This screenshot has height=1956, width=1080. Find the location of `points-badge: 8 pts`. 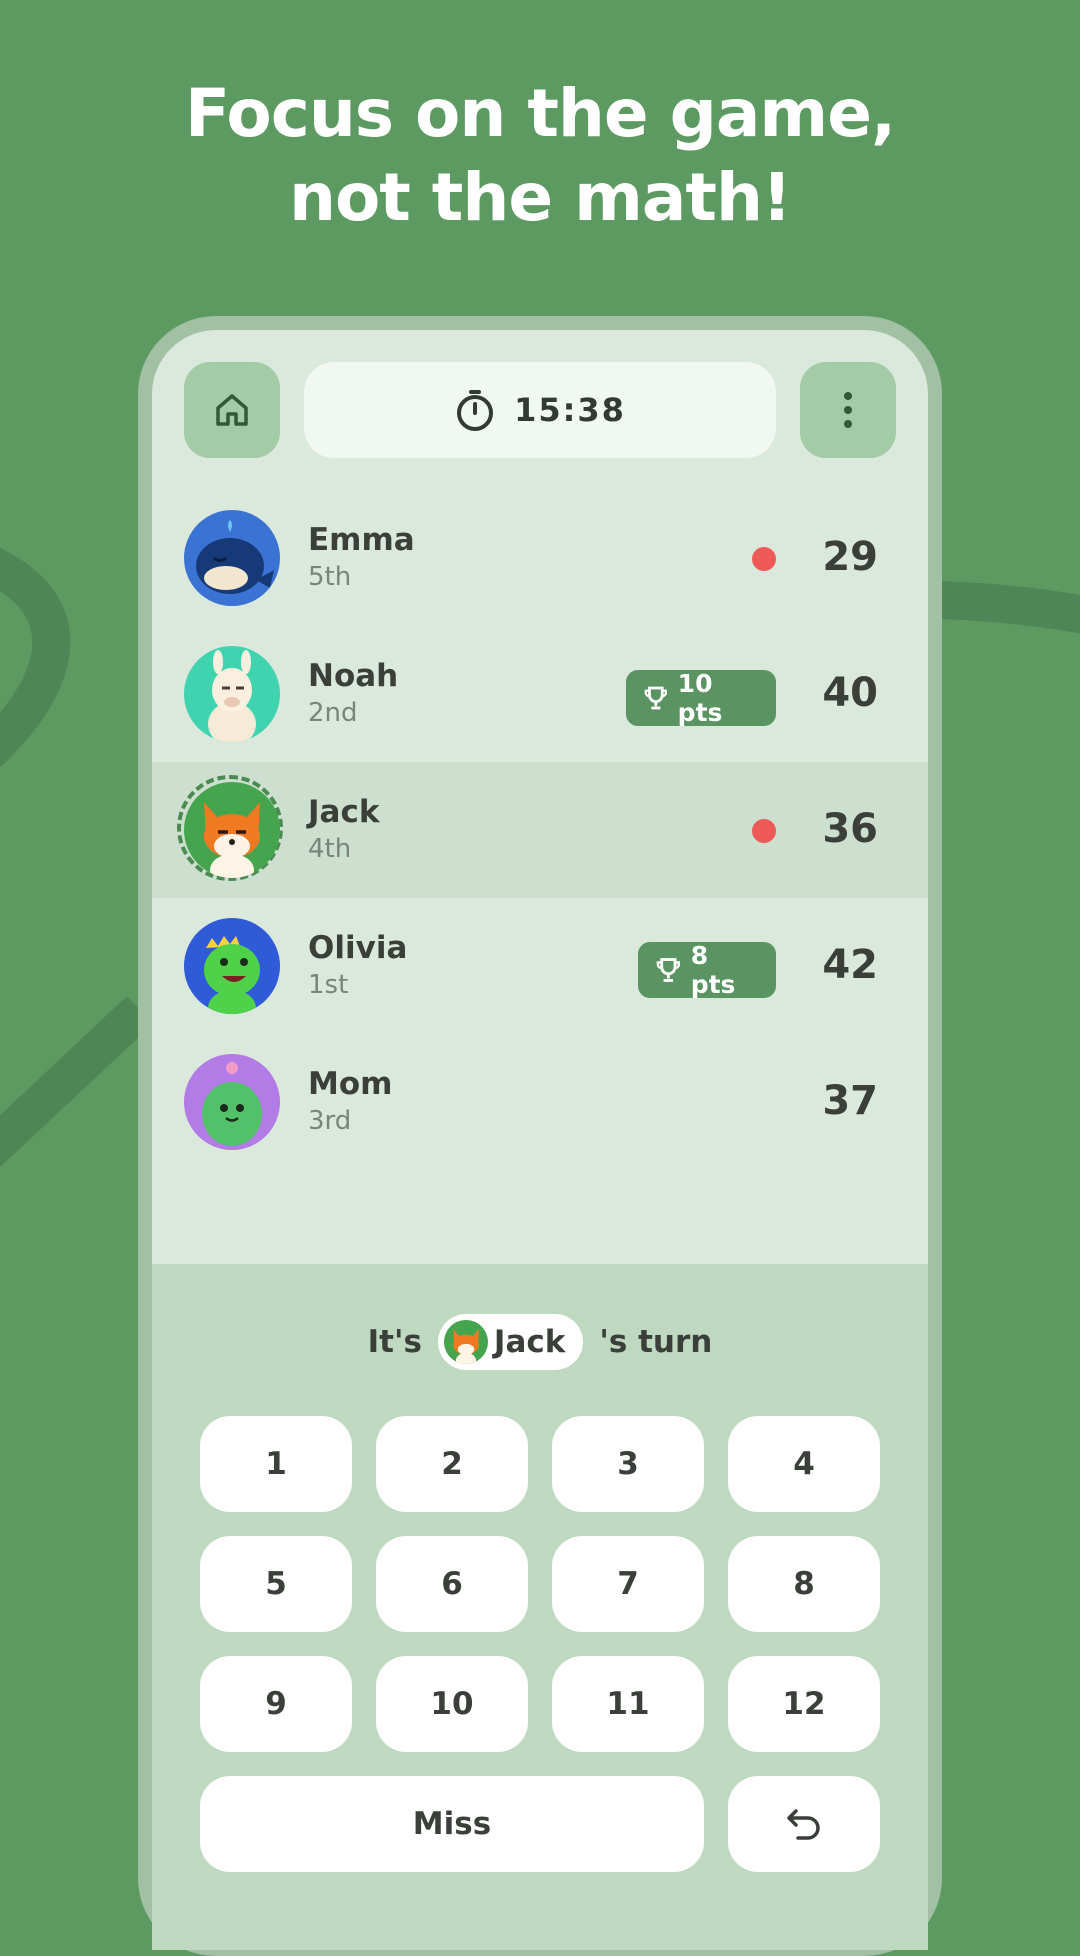

points-badge: 8 pts is located at coordinates (707, 970).